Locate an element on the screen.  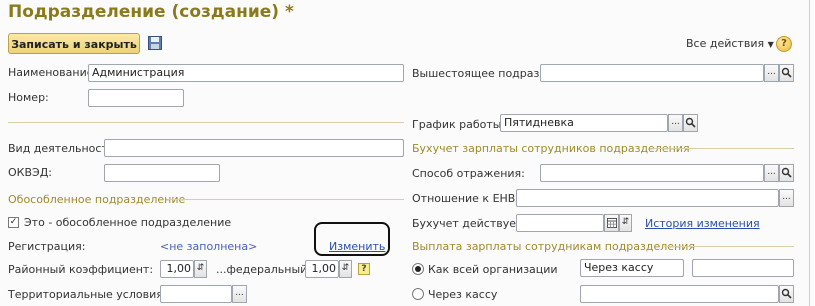
district-coefficient-field: 1,00 is located at coordinates (177, 269).